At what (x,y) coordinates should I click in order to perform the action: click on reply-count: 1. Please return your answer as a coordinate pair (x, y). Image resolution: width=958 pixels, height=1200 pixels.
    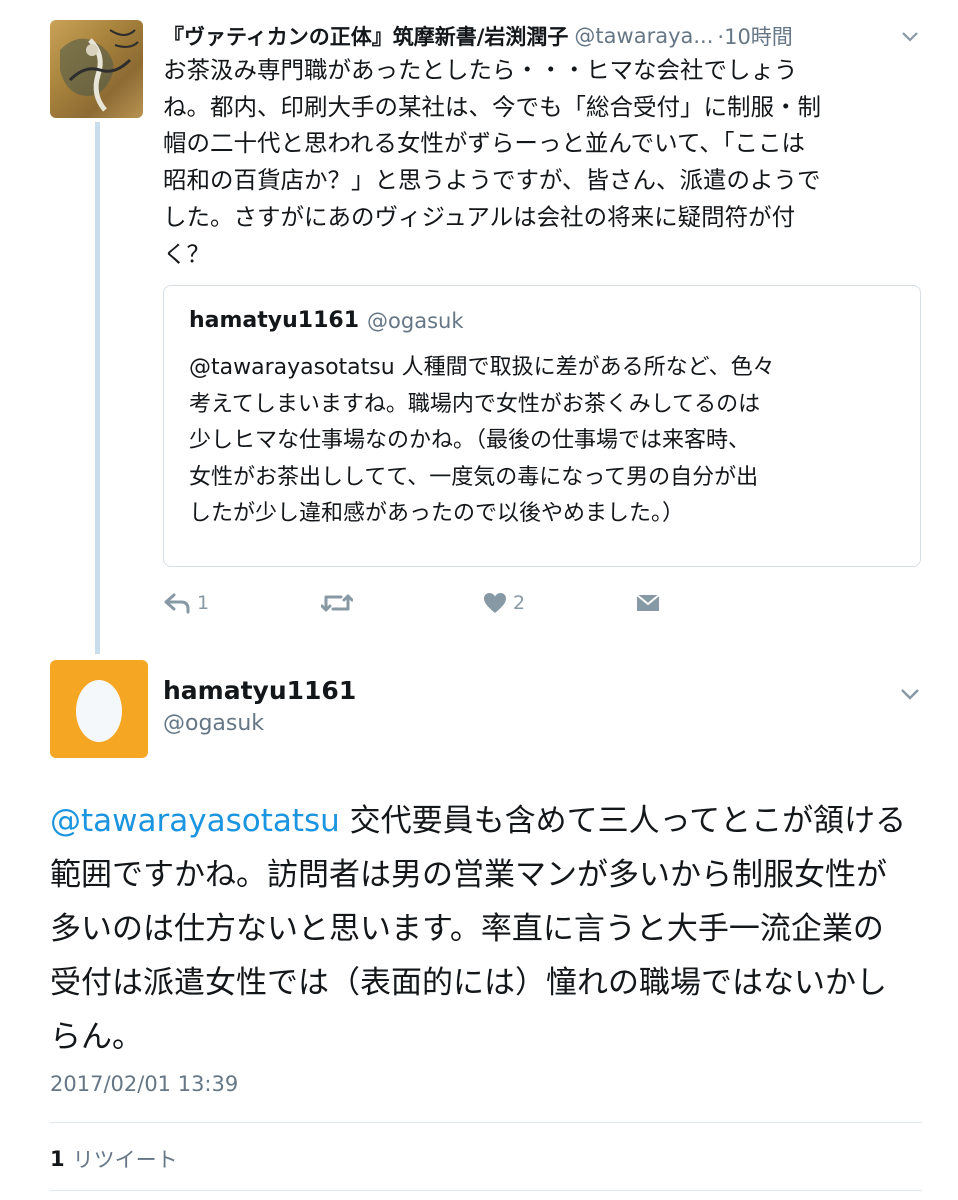
    Looking at the image, I should click on (203, 603).